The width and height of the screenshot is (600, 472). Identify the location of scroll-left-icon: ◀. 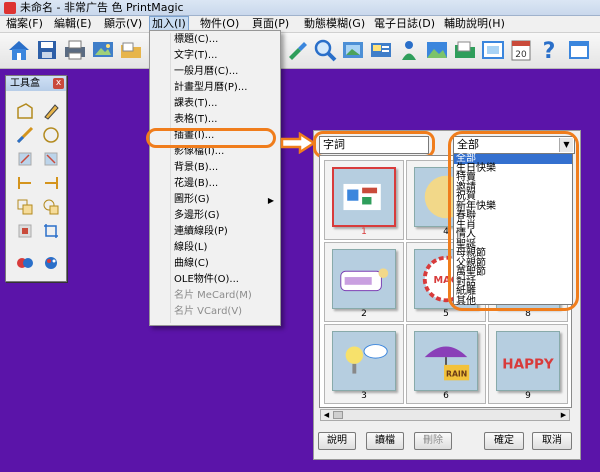
(326, 415).